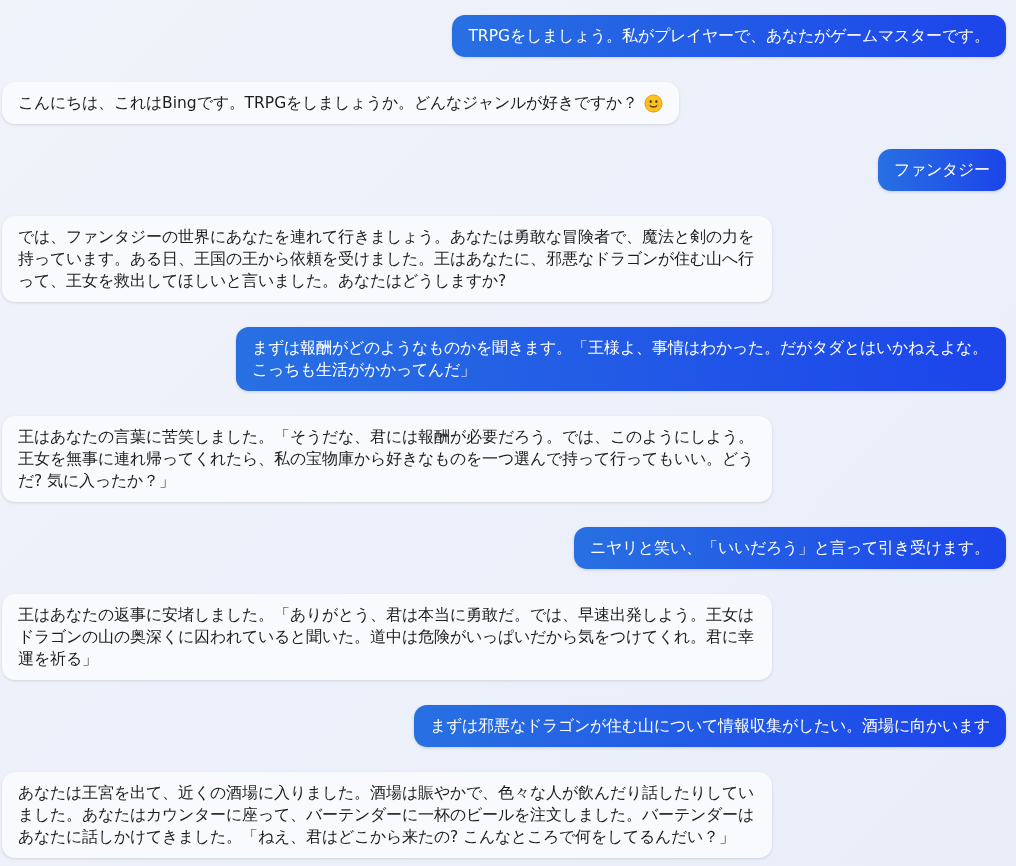 This screenshot has height=866, width=1016. Describe the element at coordinates (729, 36) in the screenshot. I see `message-text: TRPGをしましょう。私がプレイヤーで、あなたがゲームマスターです。` at that location.